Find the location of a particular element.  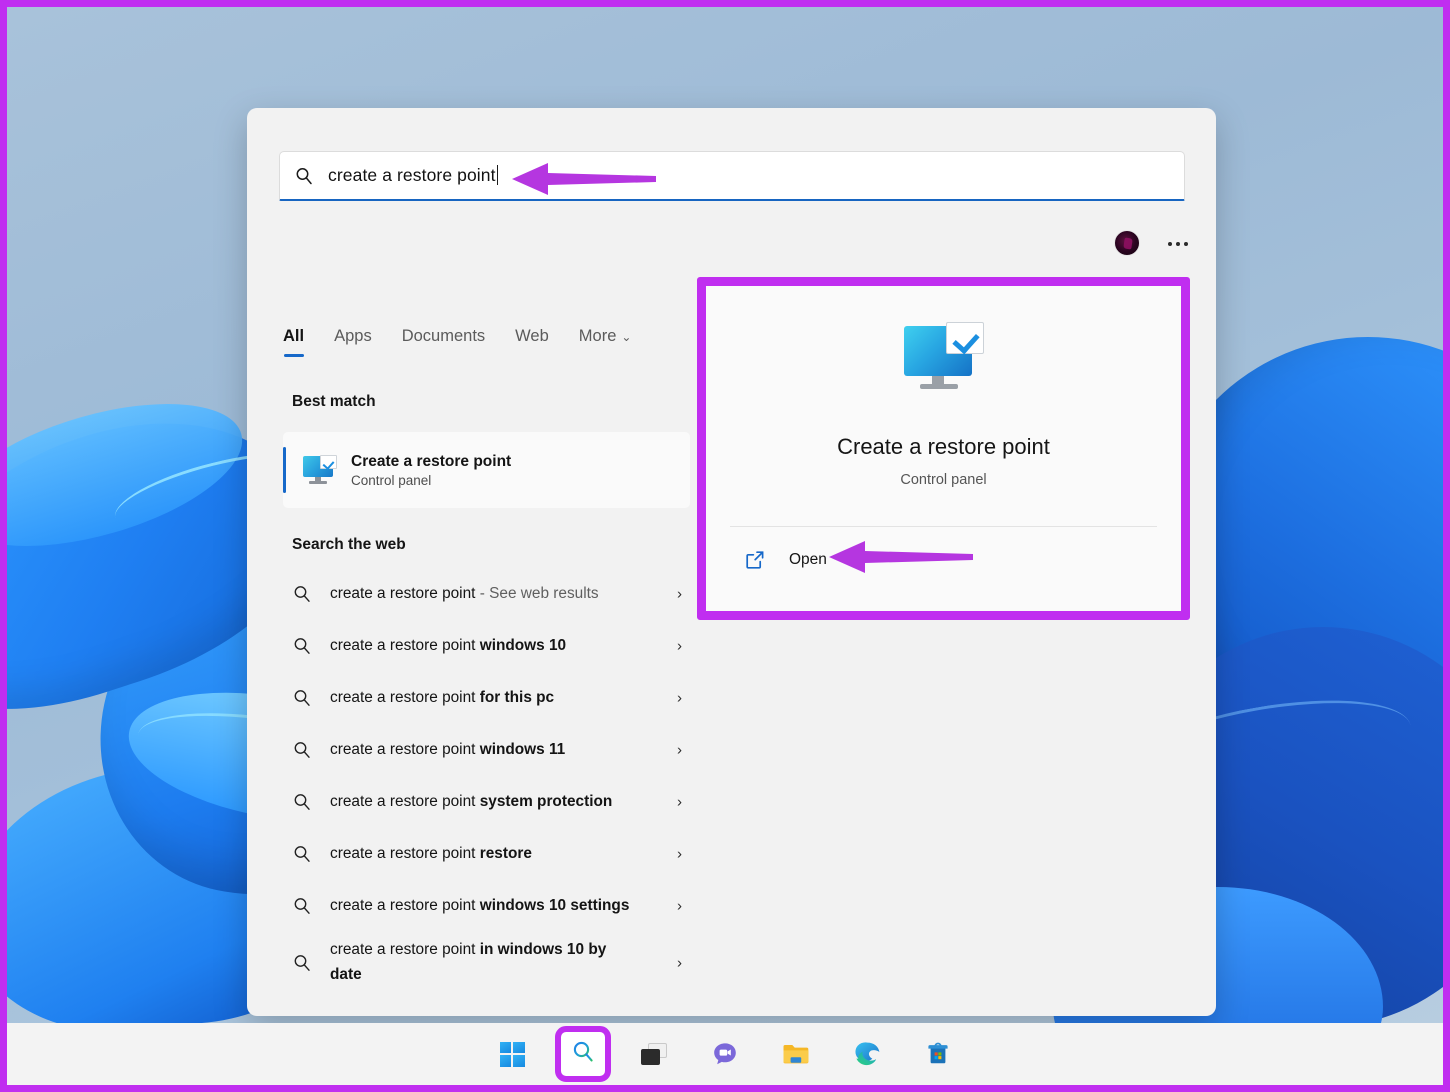

best-match-title: Create a restore point is located at coordinates (431, 461).